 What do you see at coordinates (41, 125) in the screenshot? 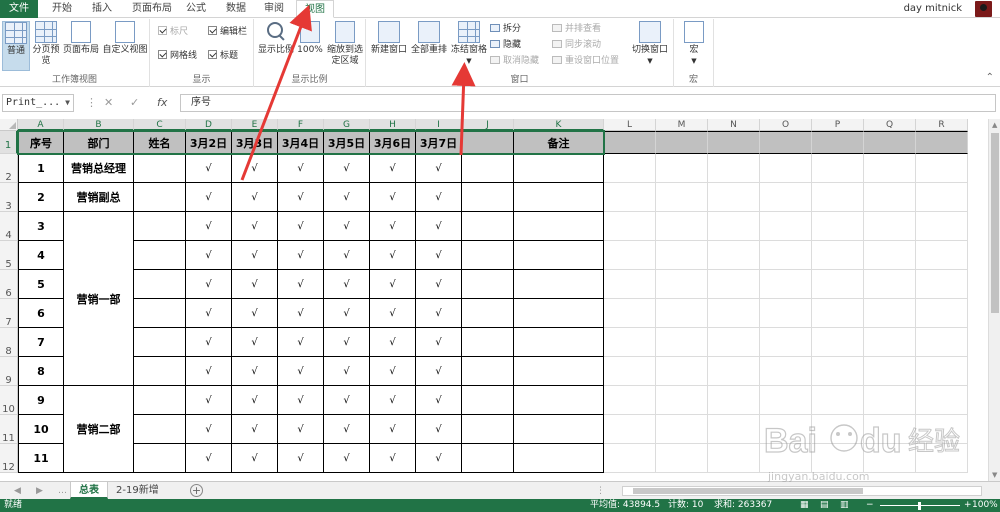
I see `column-header: A` at bounding box center [41, 125].